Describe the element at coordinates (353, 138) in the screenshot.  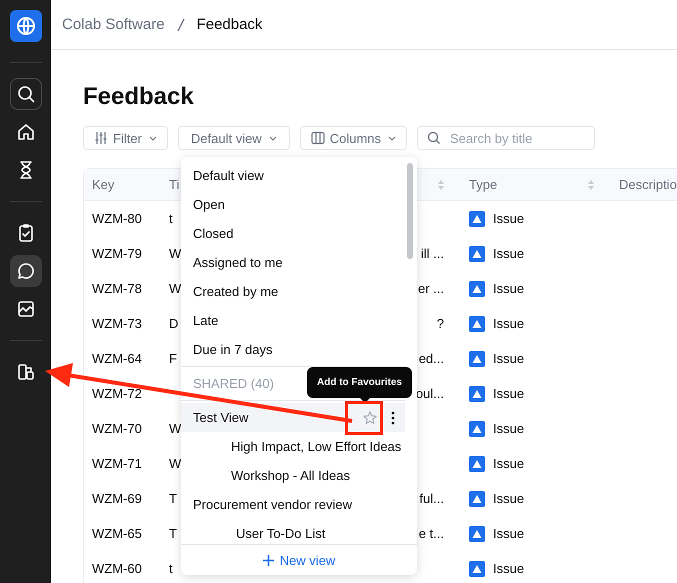
I see `columns-button: Columns` at that location.